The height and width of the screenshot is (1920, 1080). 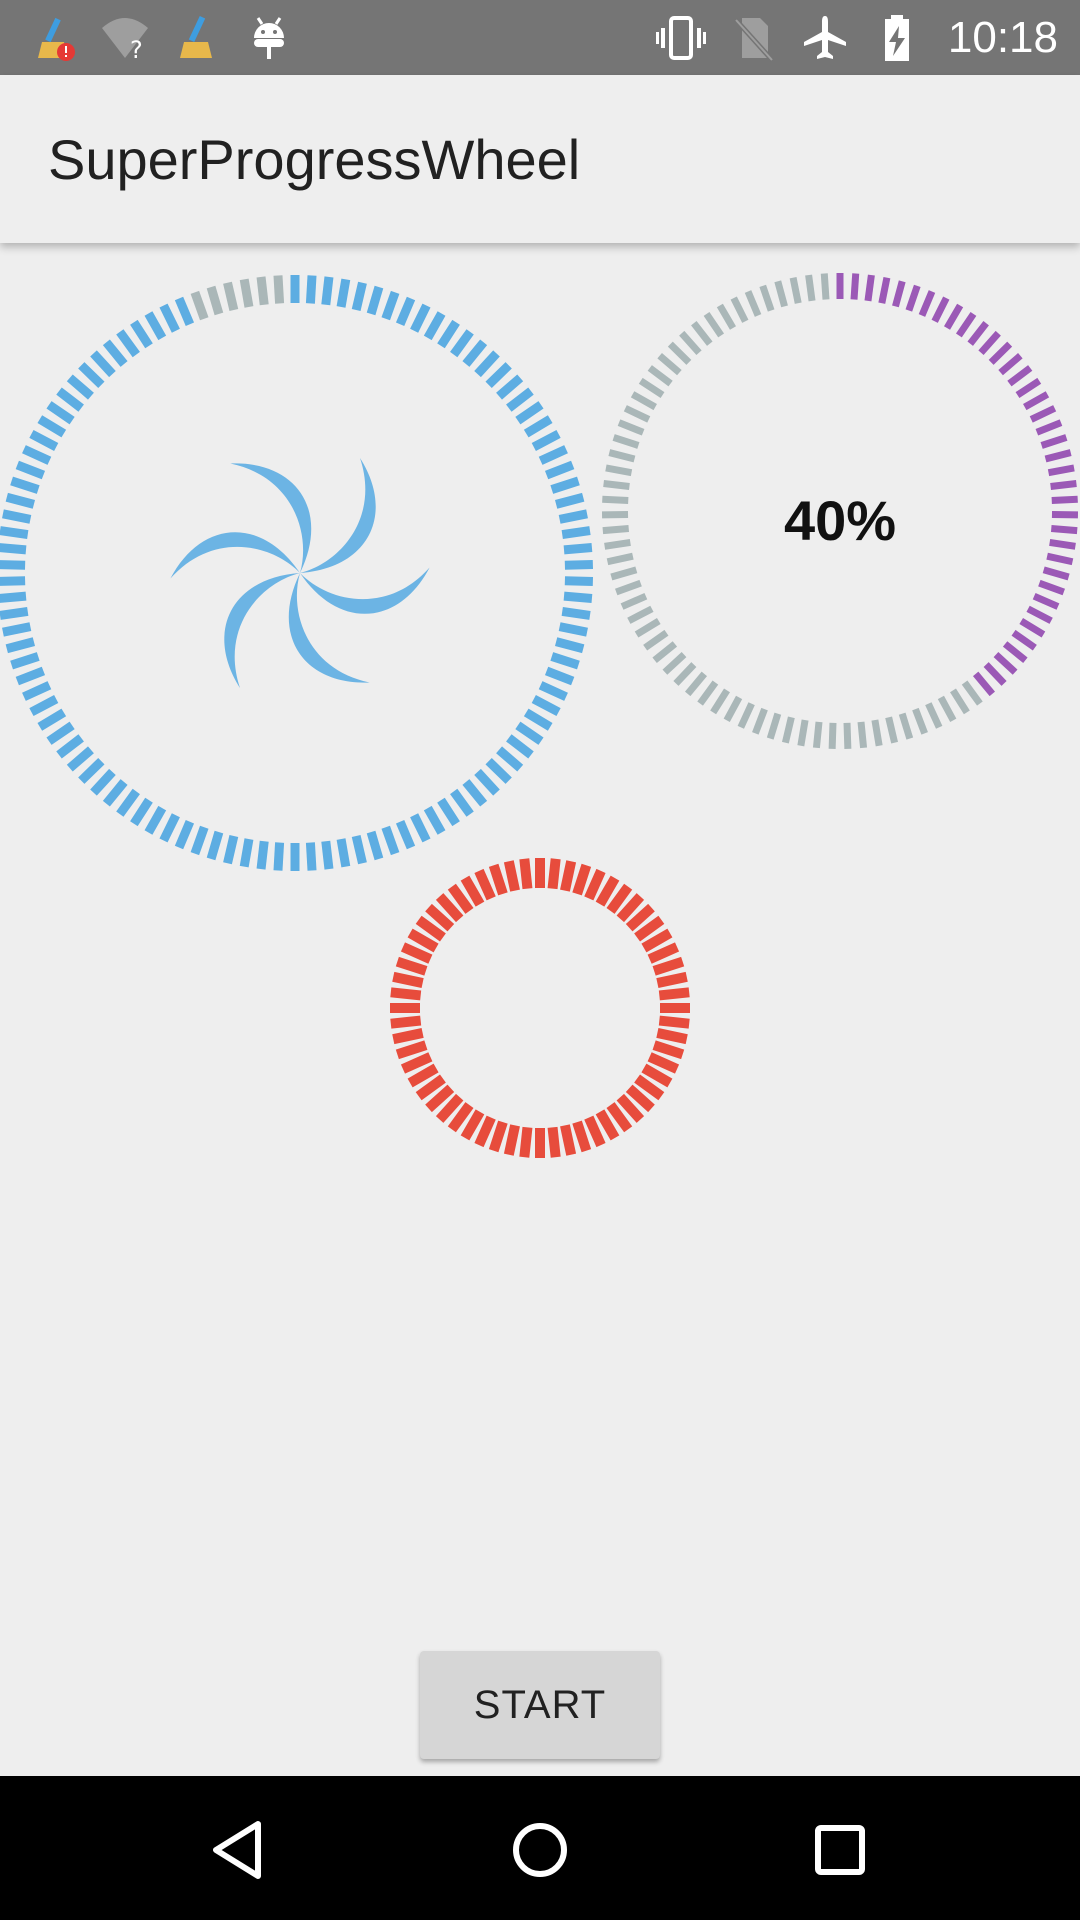 I want to click on home-icon, so click(x=540, y=1850).